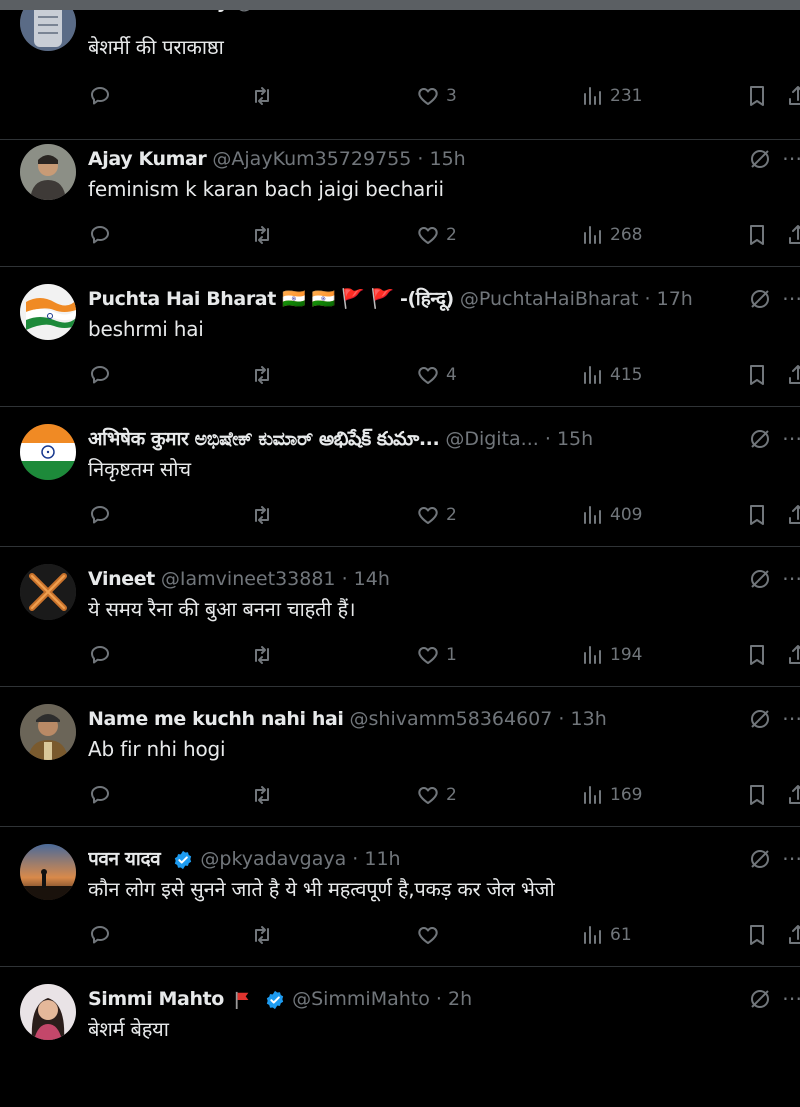  Describe the element at coordinates (216, 719) in the screenshot. I see `display-name: Name me kuchh nahi hai` at that location.